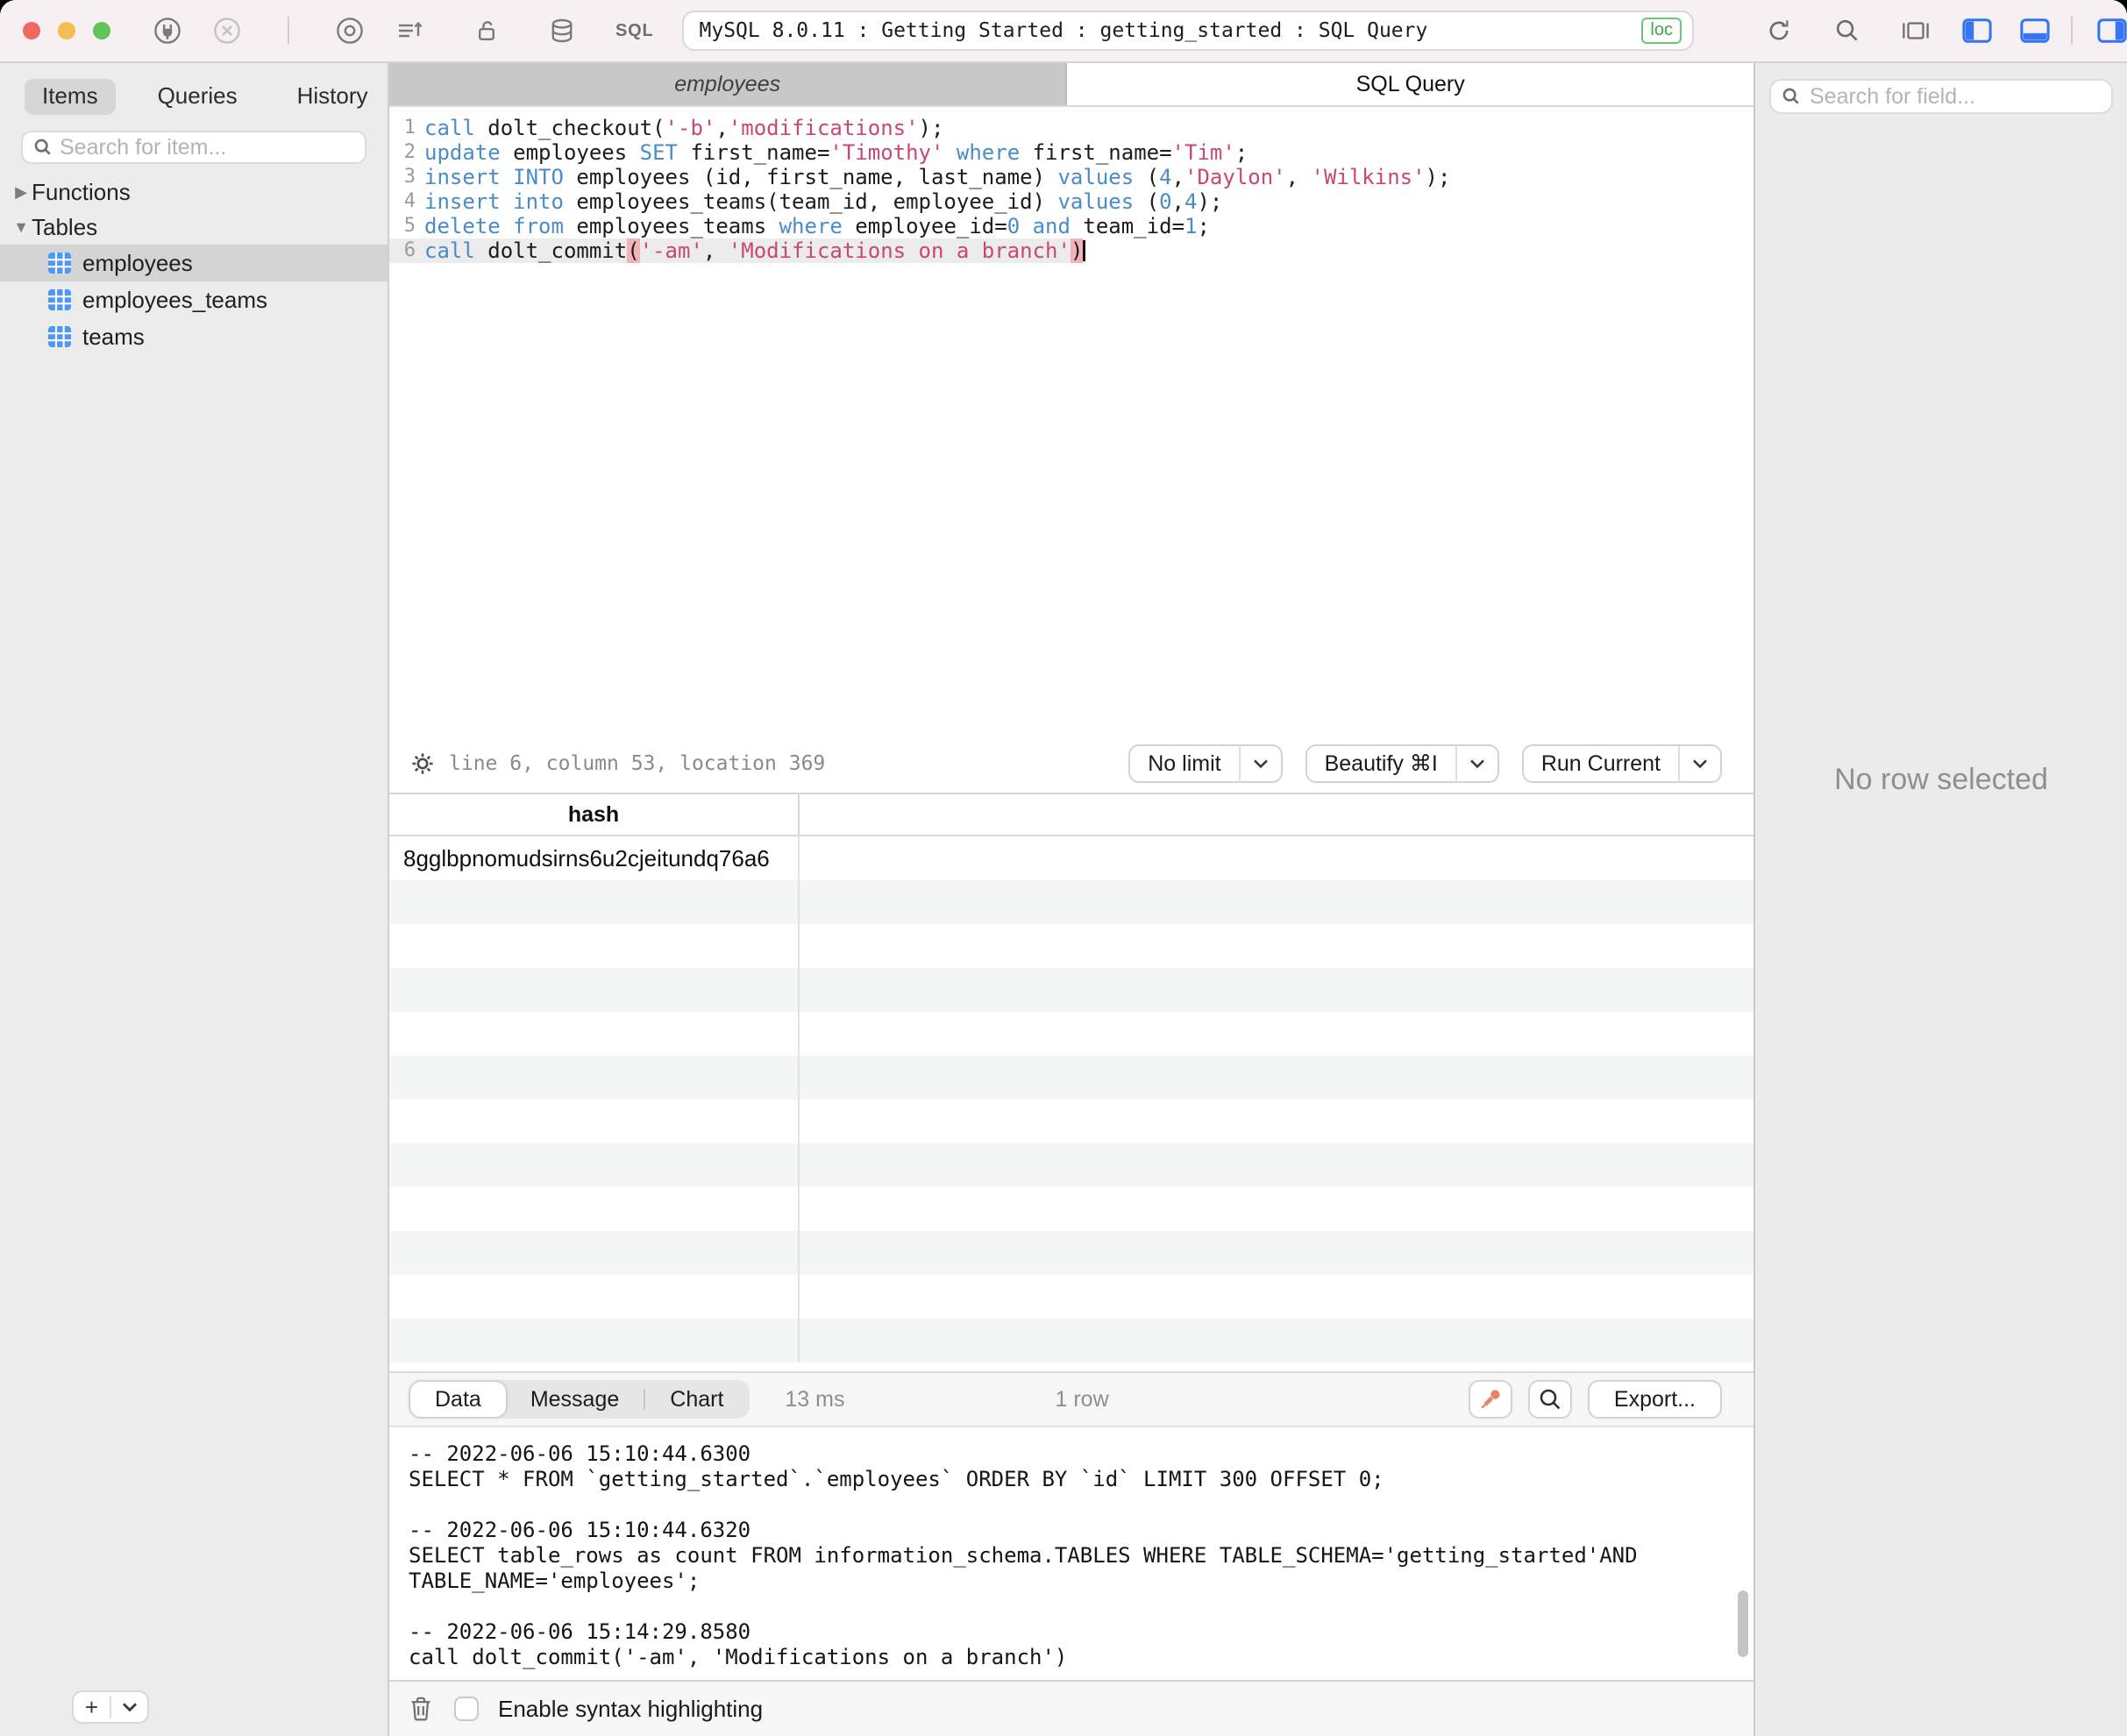  What do you see at coordinates (594, 858) in the screenshot?
I see `hash-cell: 8gglbpnomudsirns6u2cjeitundq76a6` at bounding box center [594, 858].